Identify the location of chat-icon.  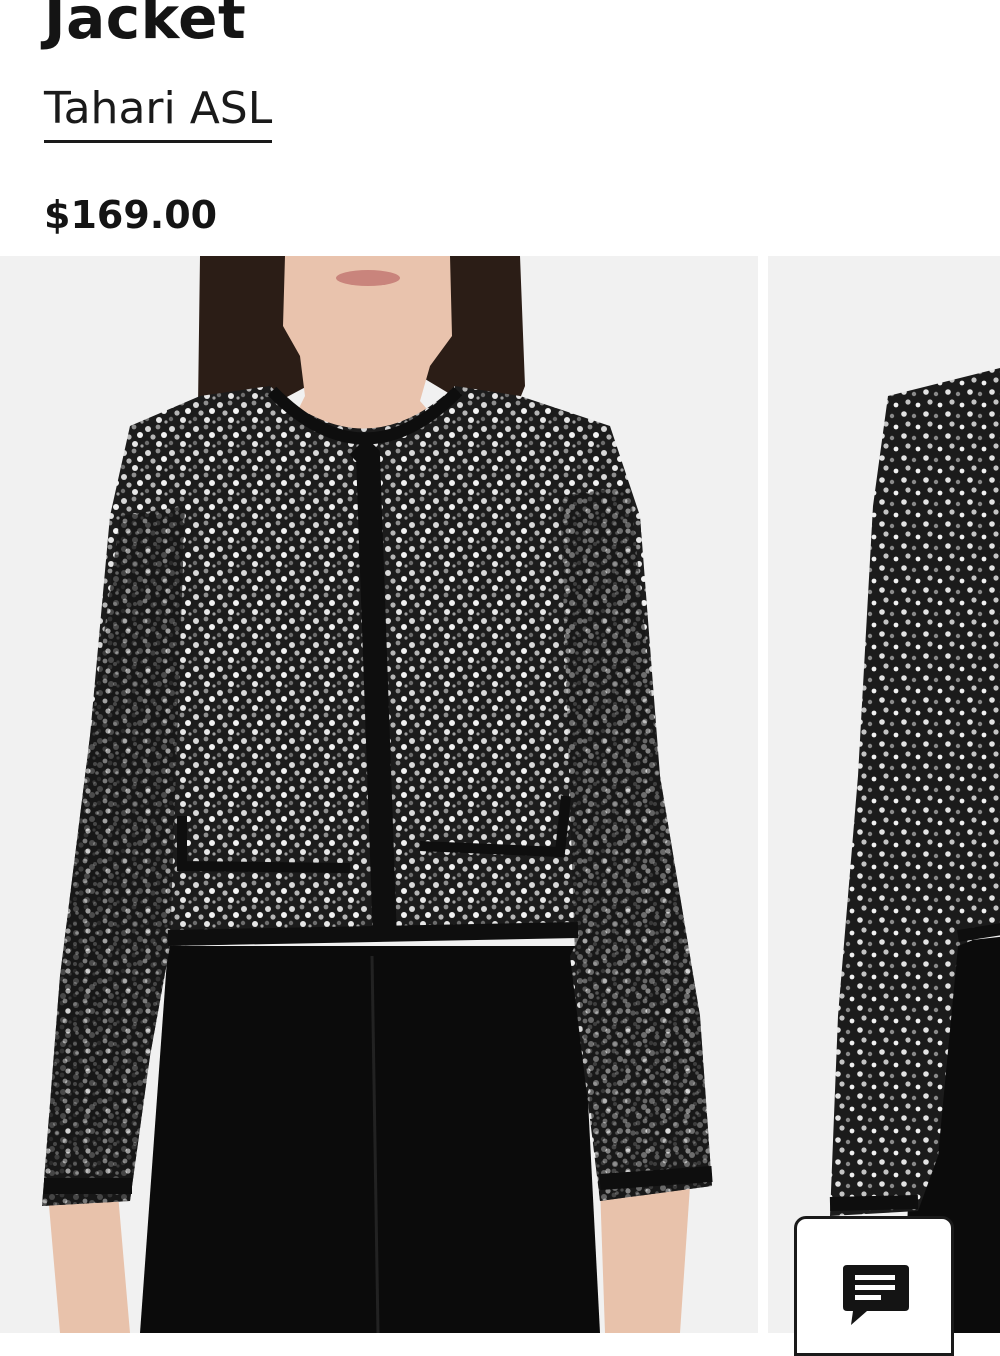
(876, 1295).